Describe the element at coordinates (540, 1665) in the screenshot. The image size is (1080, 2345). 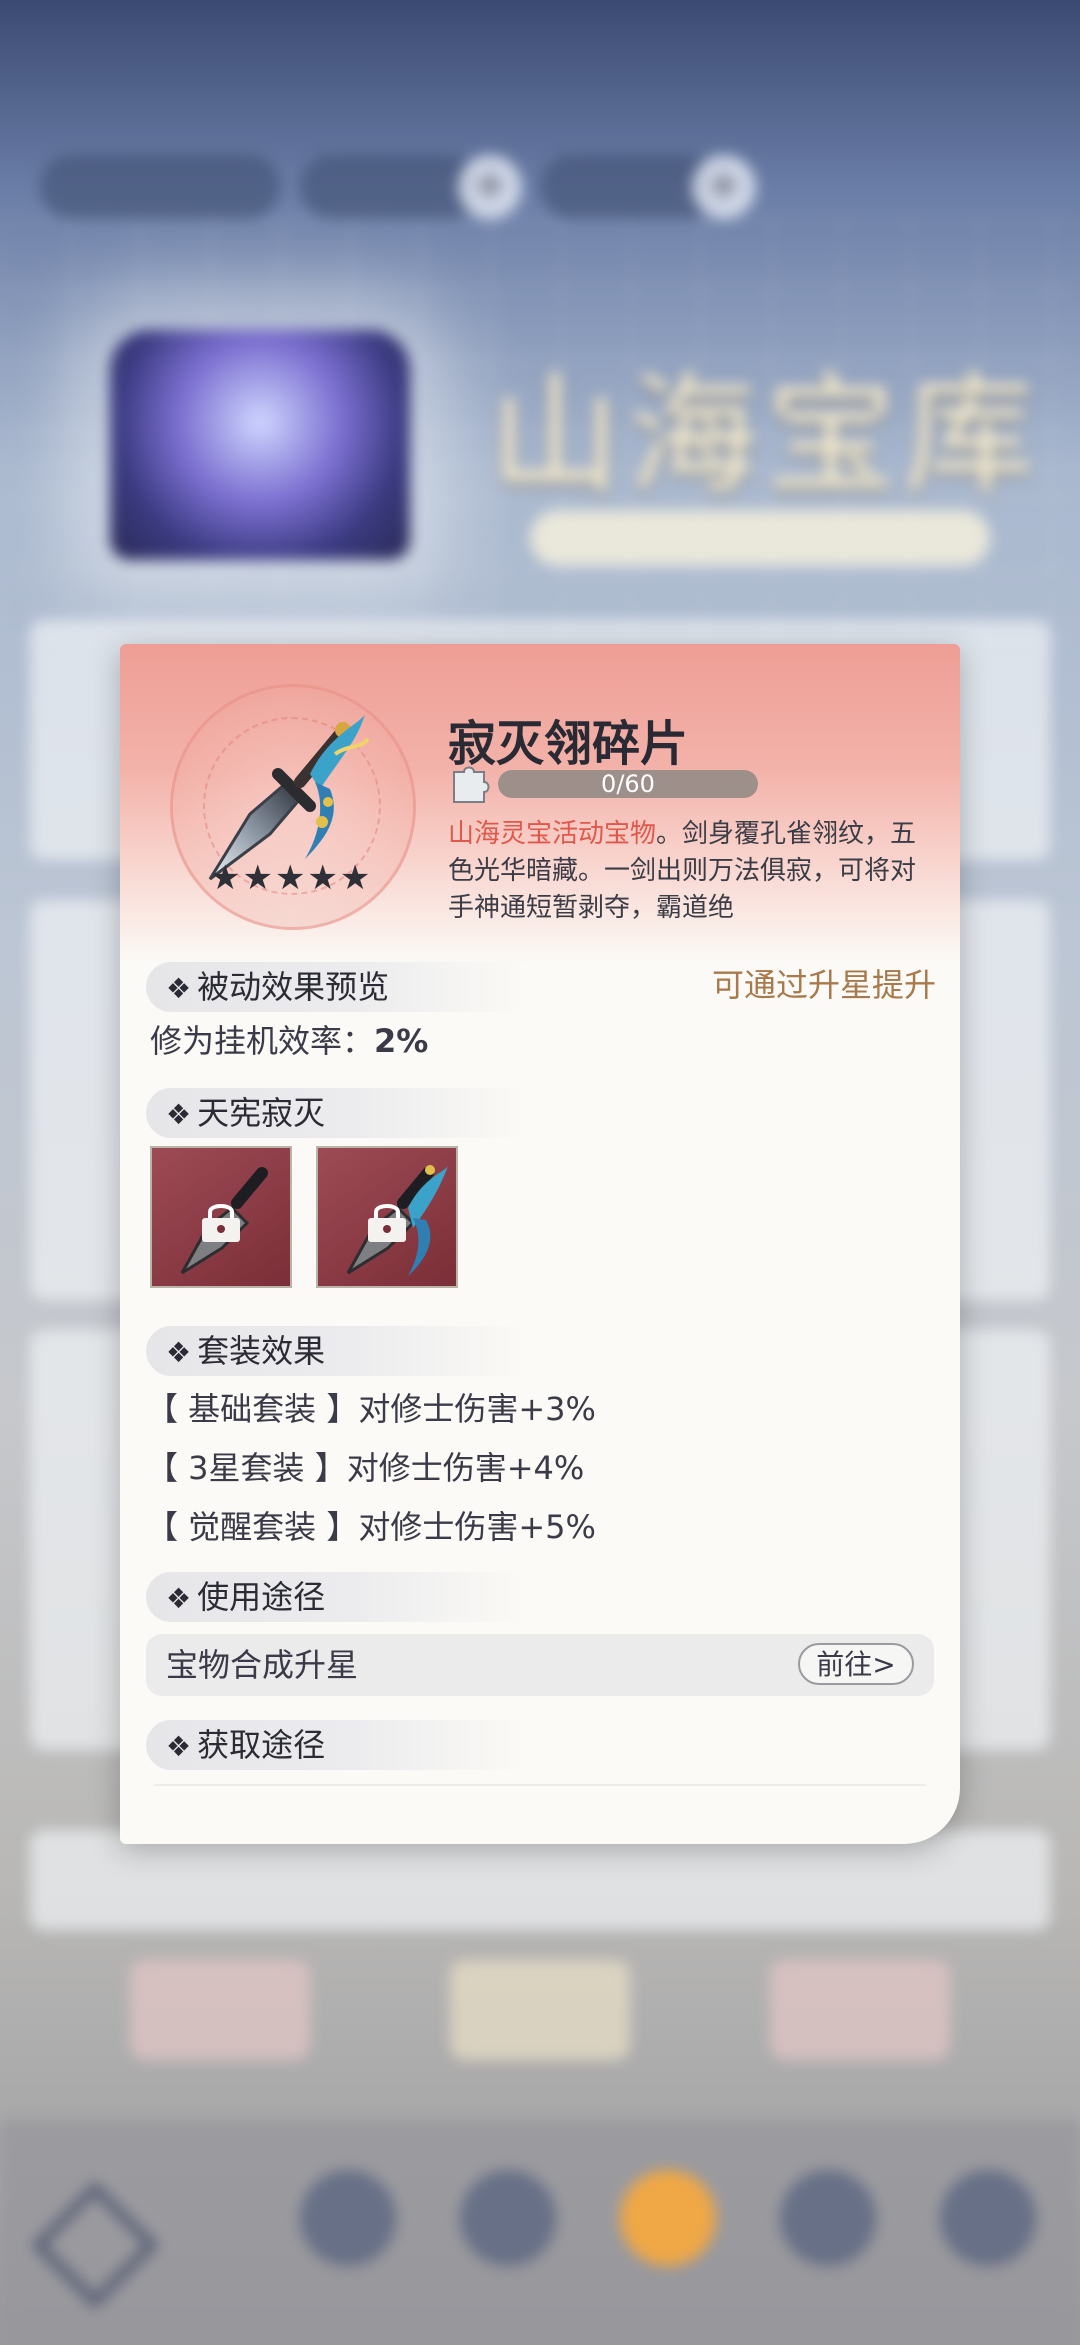
I see `usage-path-row: 宝物合成升星 前往>` at that location.